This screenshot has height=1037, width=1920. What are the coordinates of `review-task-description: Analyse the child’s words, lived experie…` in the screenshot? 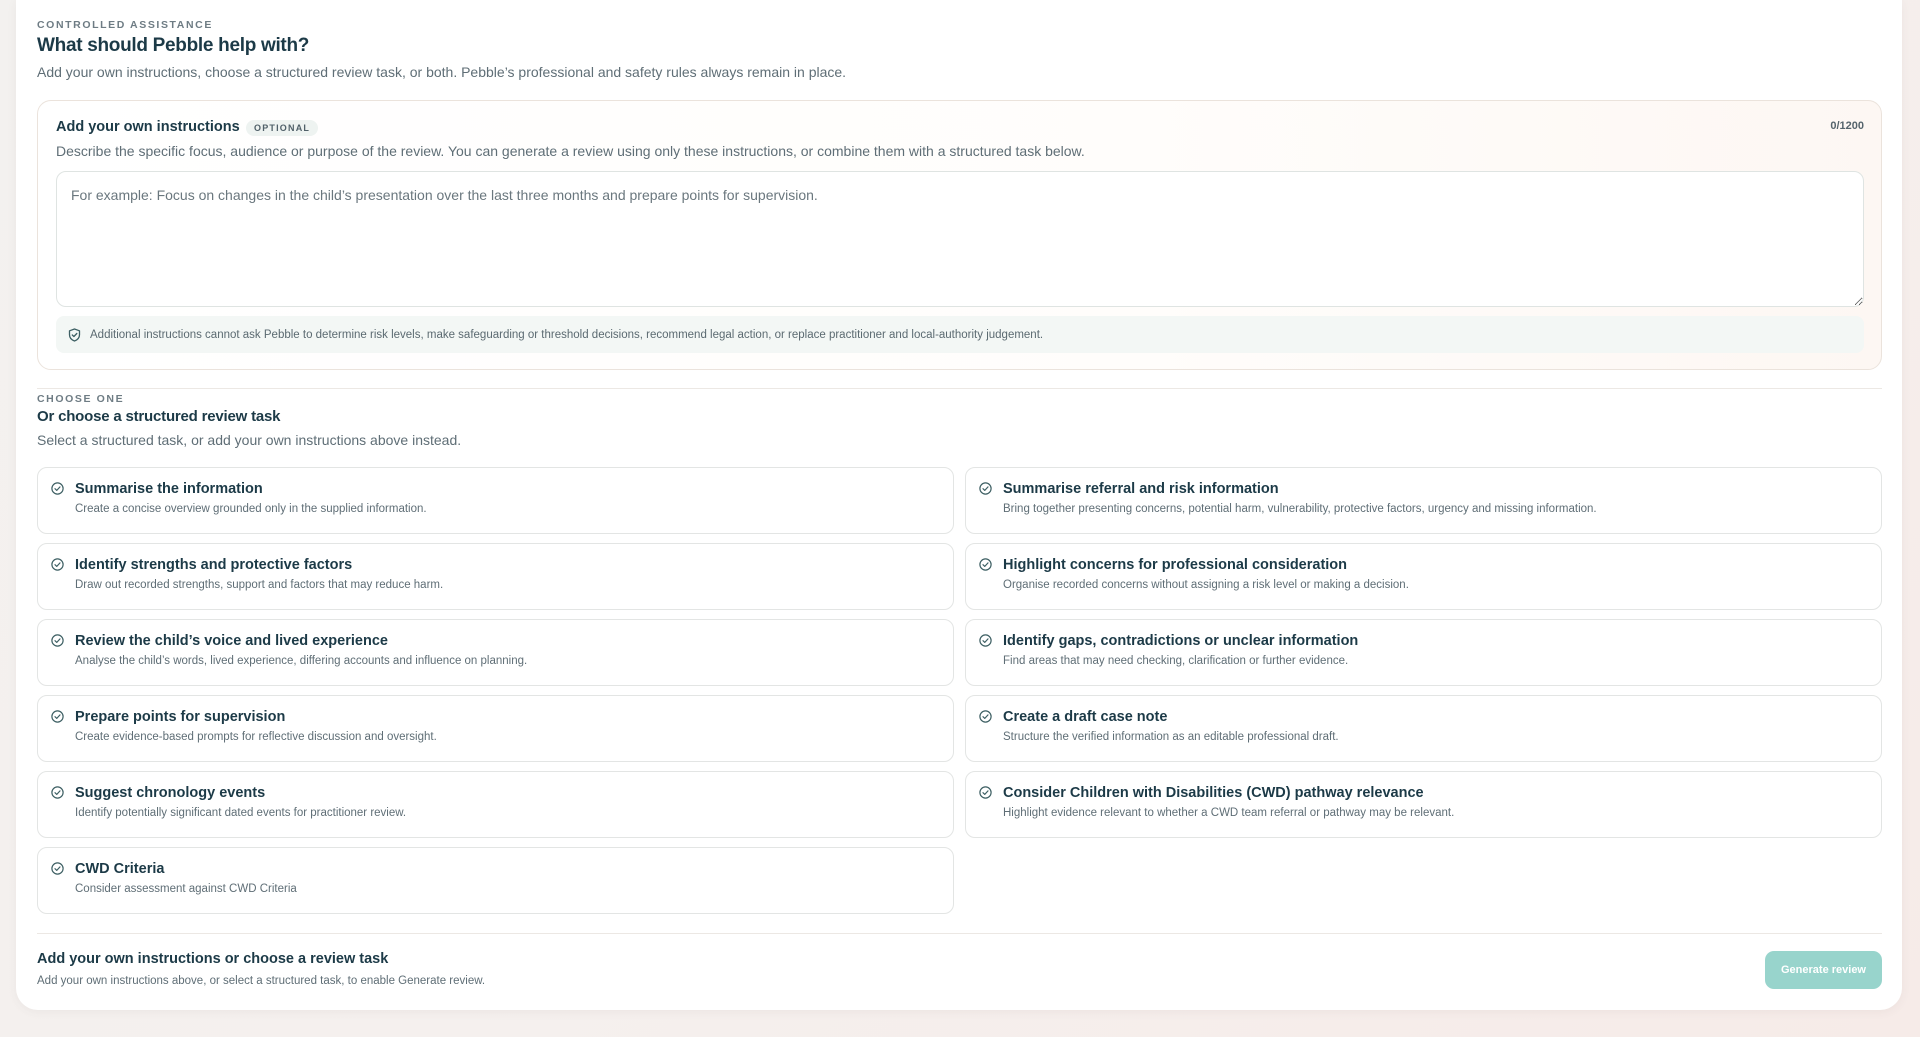 It's located at (301, 661).